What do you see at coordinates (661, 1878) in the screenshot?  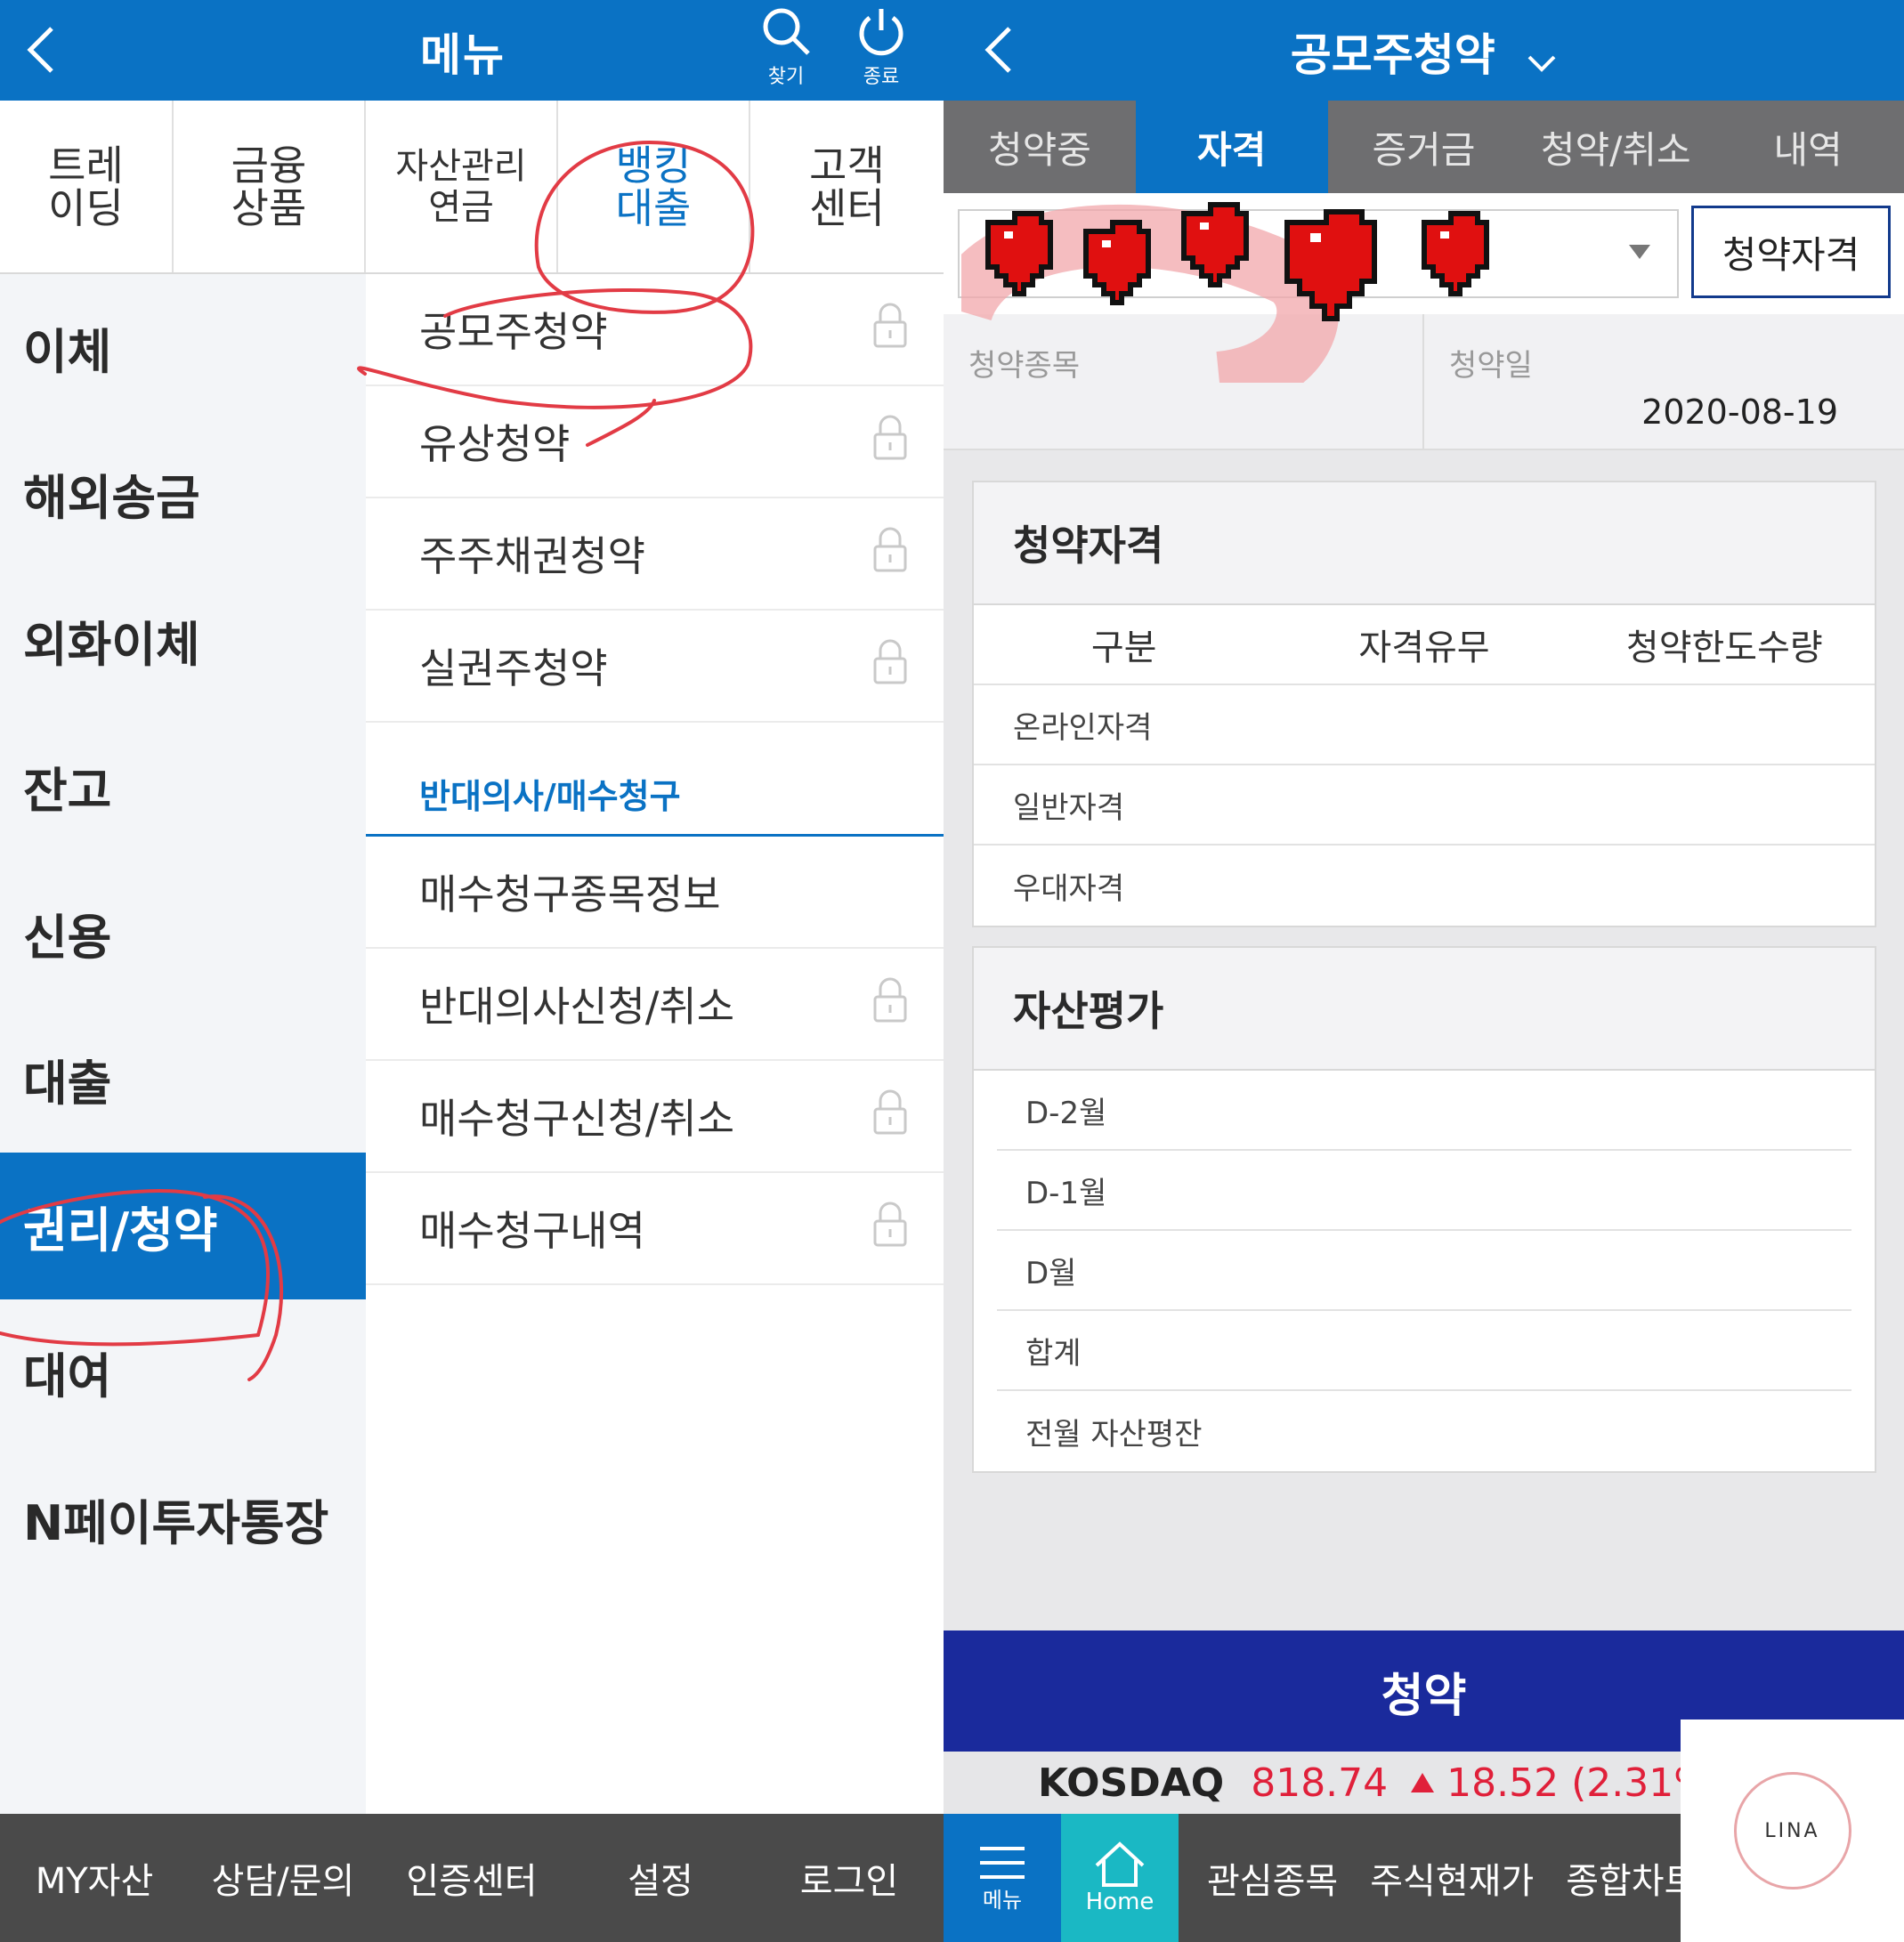 I see `bottom-nav-settings: 설정` at bounding box center [661, 1878].